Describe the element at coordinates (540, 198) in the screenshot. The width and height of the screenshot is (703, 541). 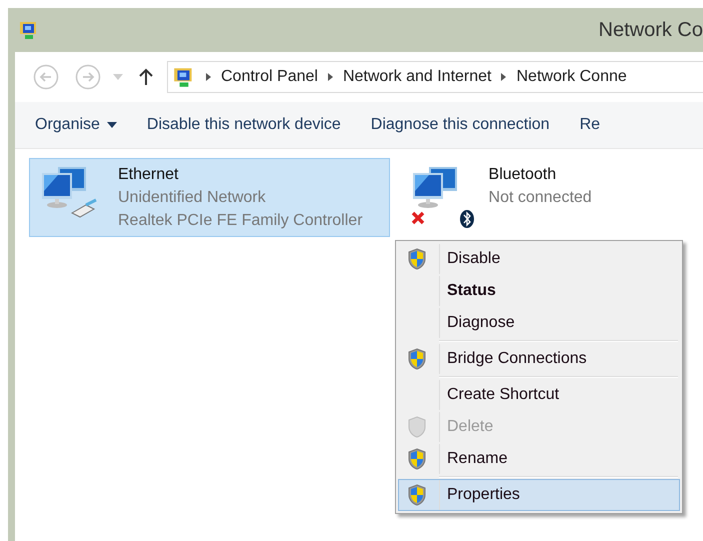
I see `adapter-status: Not connected` at that location.